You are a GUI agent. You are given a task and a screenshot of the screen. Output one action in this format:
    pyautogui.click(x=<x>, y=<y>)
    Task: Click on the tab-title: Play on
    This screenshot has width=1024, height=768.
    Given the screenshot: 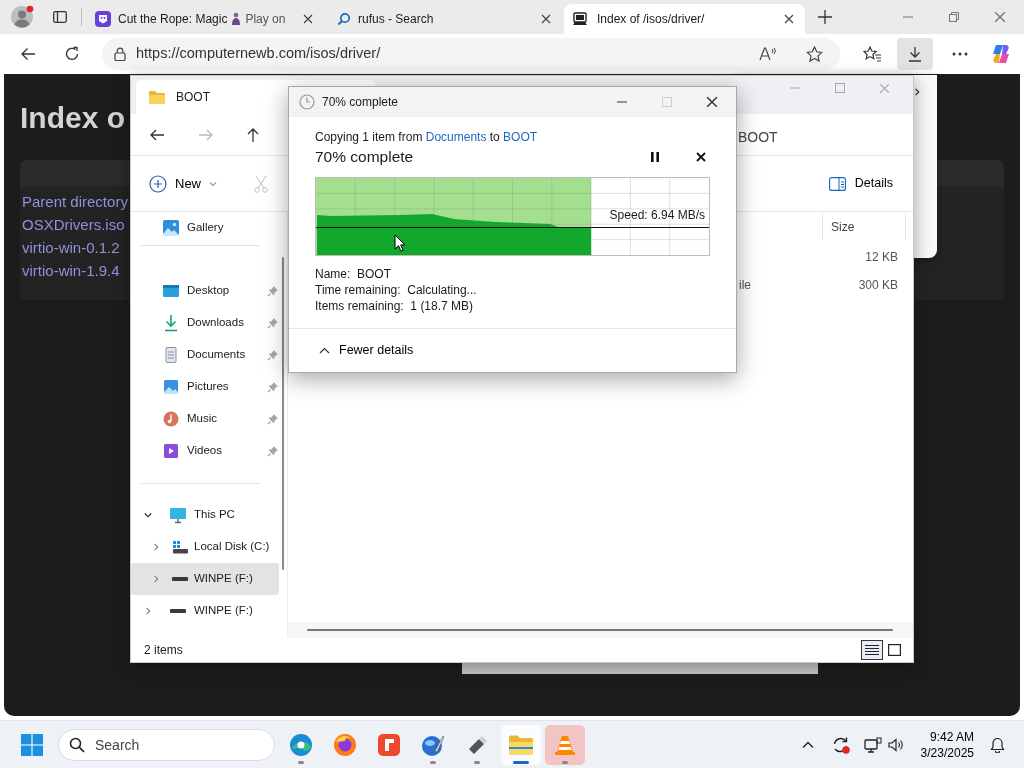 What is the action you would take?
    pyautogui.click(x=265, y=19)
    